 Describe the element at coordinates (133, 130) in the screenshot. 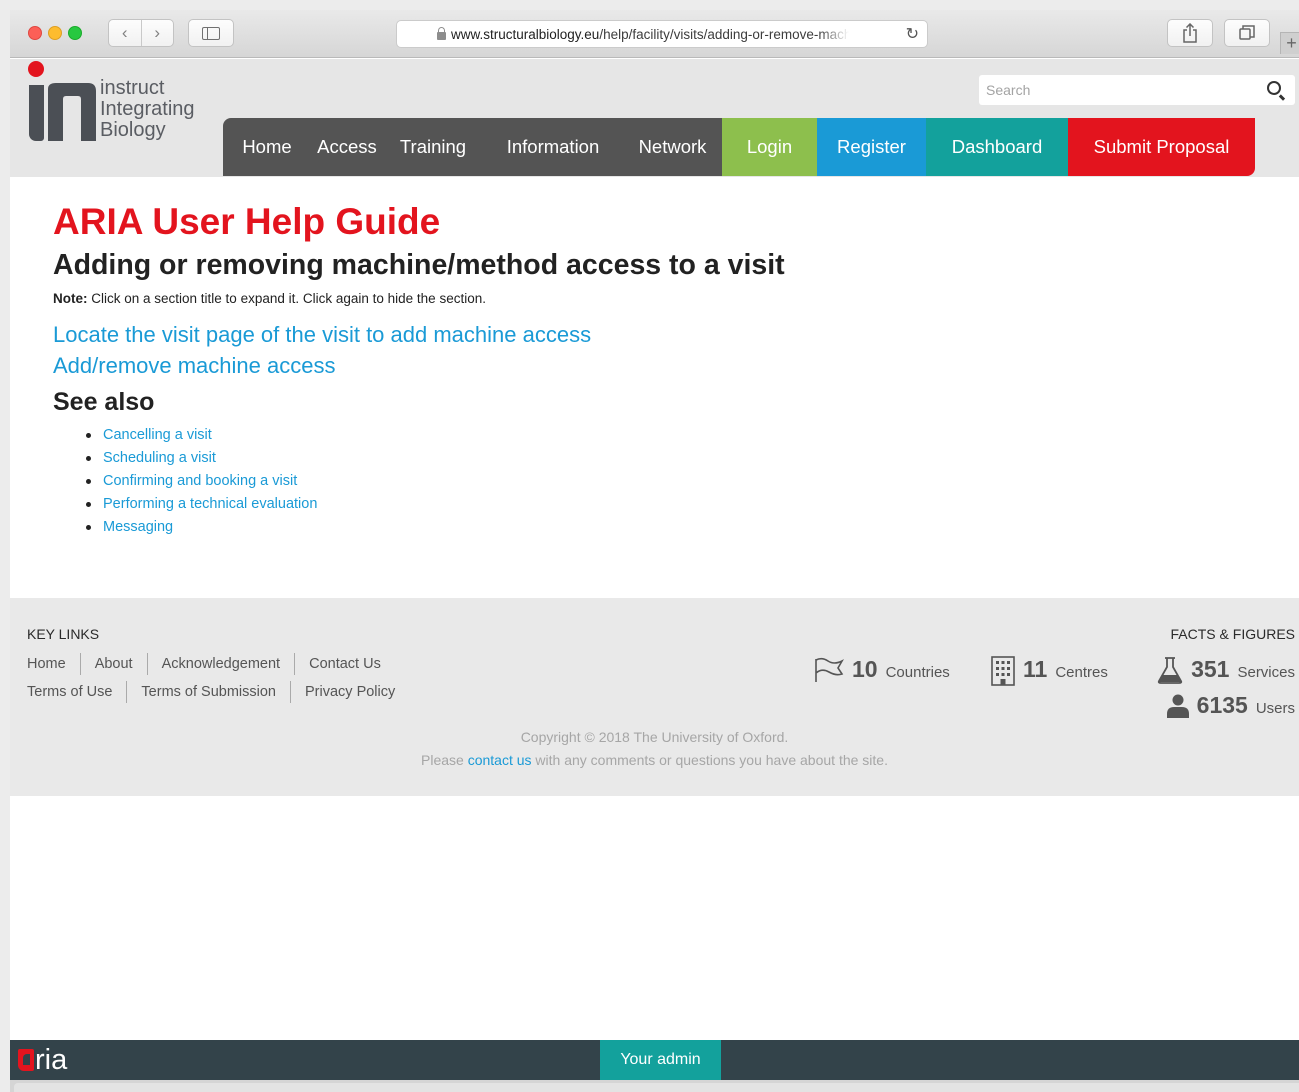

I see `logo-line-3: Biology` at that location.